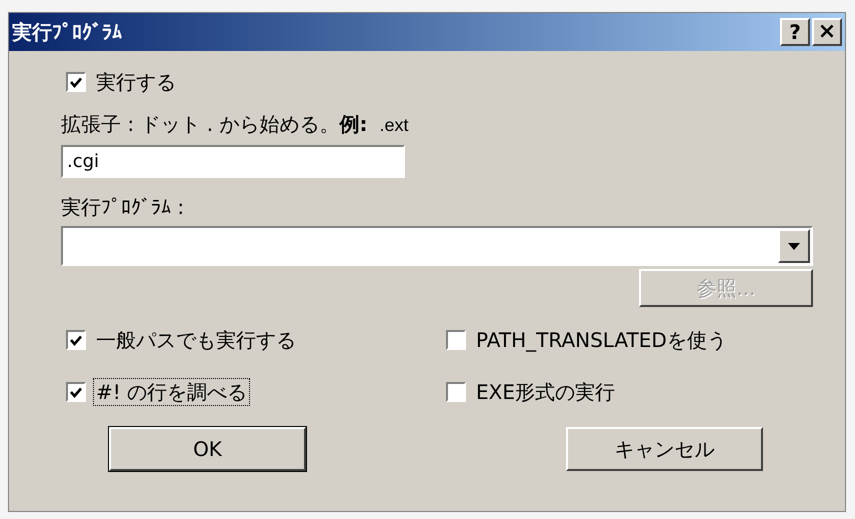 The width and height of the screenshot is (855, 519). I want to click on checkbox-label: EXE形式の実行, so click(545, 392).